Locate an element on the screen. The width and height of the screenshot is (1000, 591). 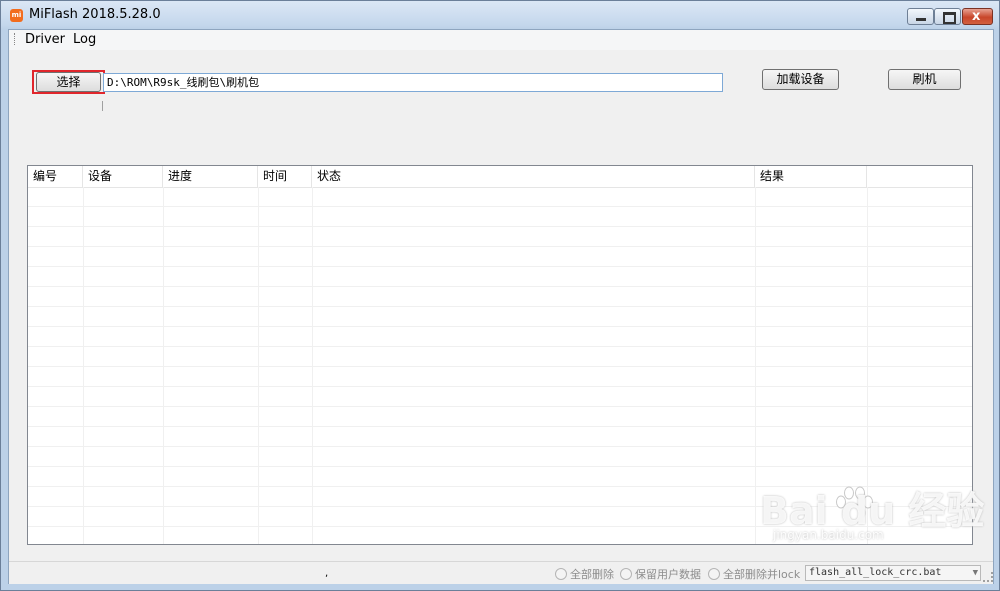
close-button: x is located at coordinates (977, 16).